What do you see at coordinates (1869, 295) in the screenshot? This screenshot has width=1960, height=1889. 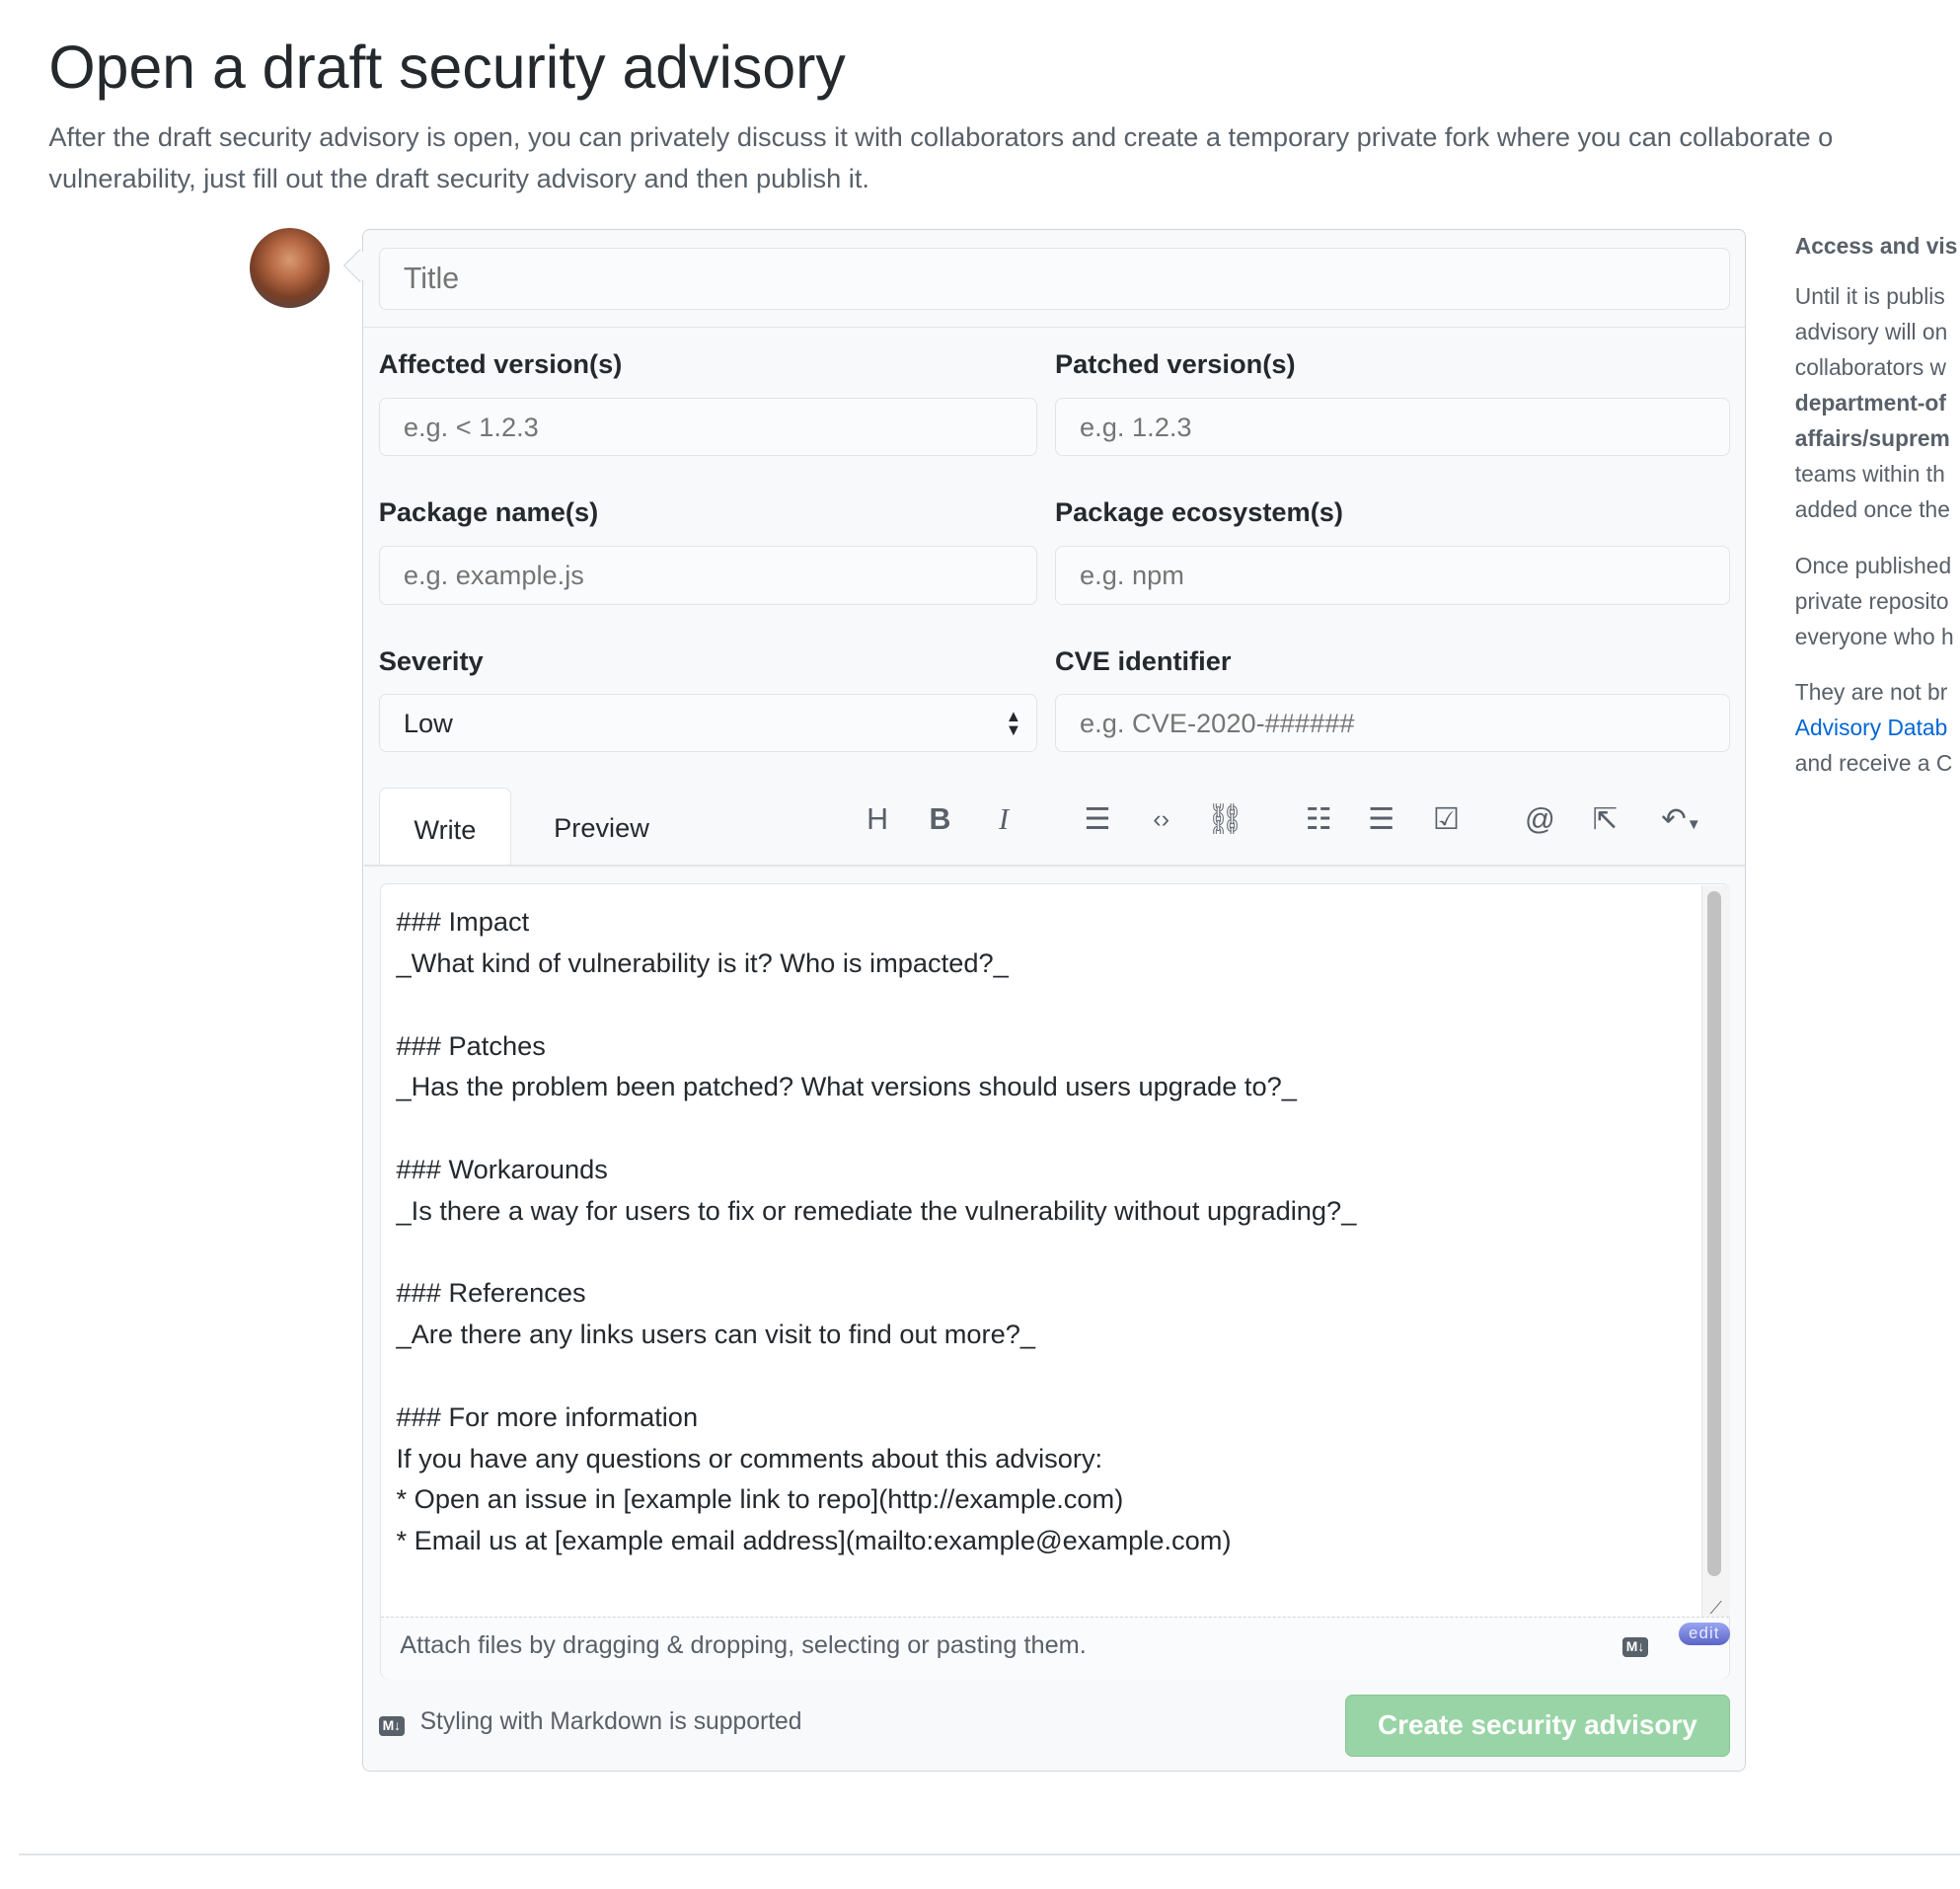 I see `sidebar-text: Until it is publis` at bounding box center [1869, 295].